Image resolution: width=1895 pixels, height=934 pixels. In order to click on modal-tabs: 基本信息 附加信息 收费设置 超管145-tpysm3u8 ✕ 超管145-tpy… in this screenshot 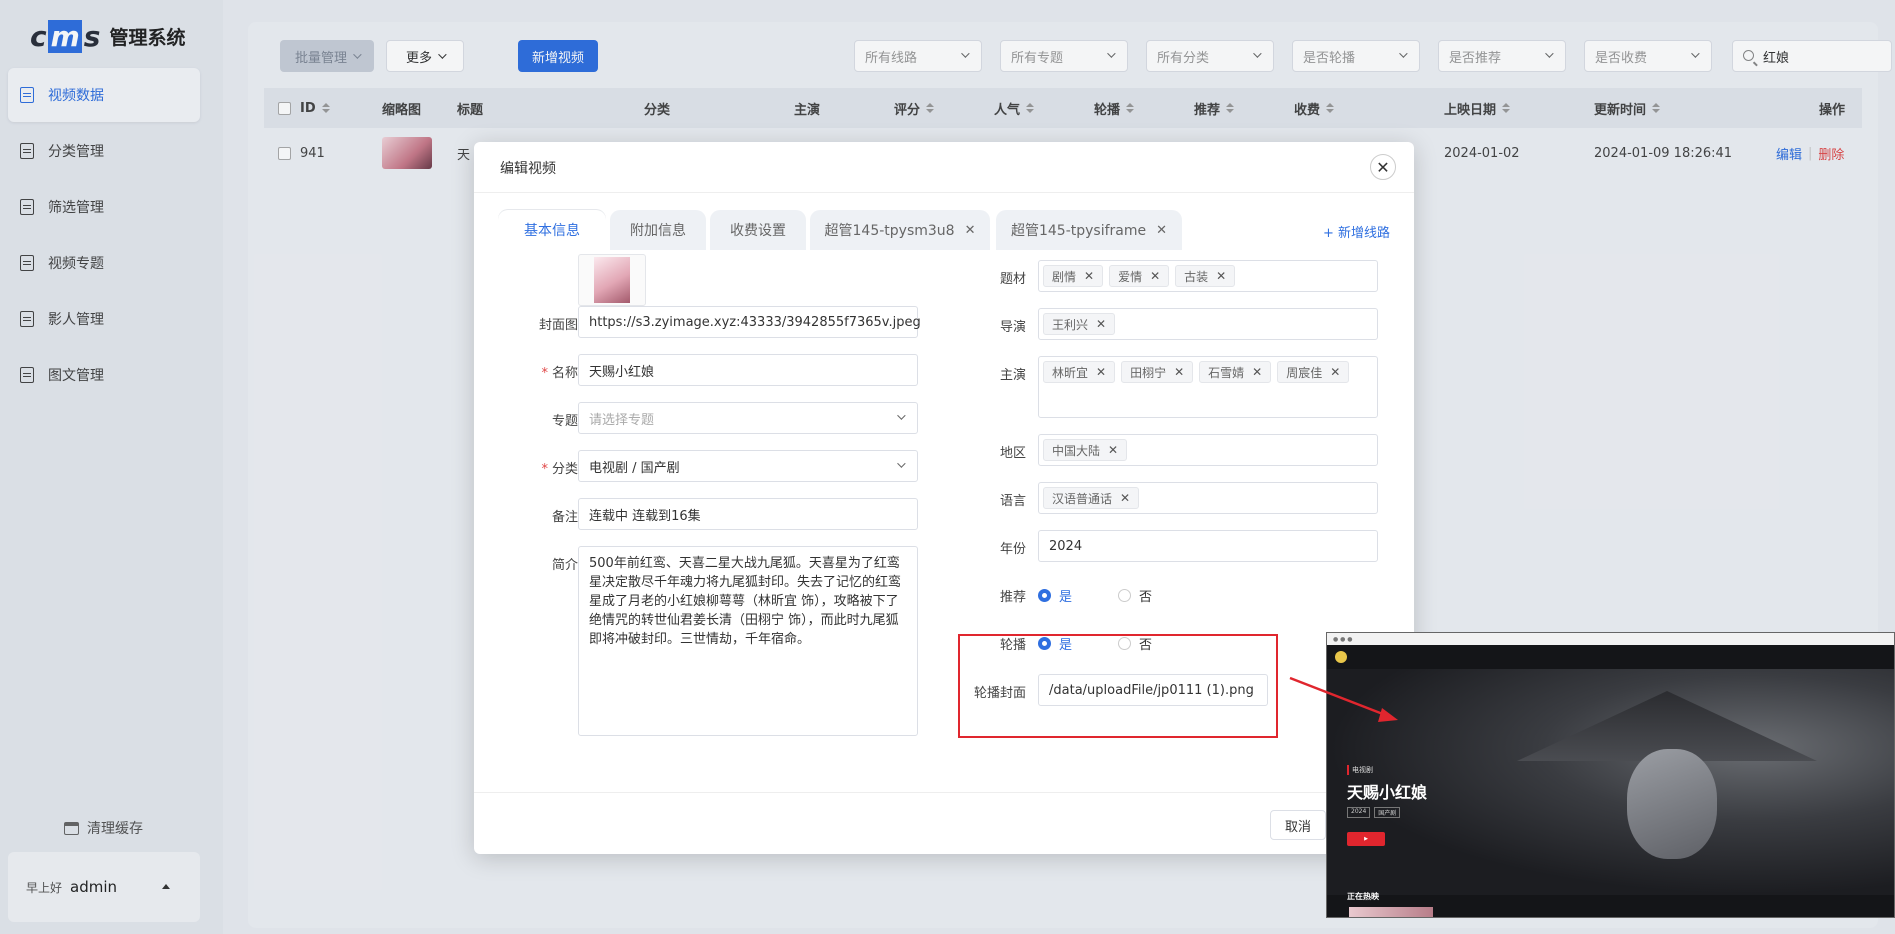, I will do `click(944, 230)`.